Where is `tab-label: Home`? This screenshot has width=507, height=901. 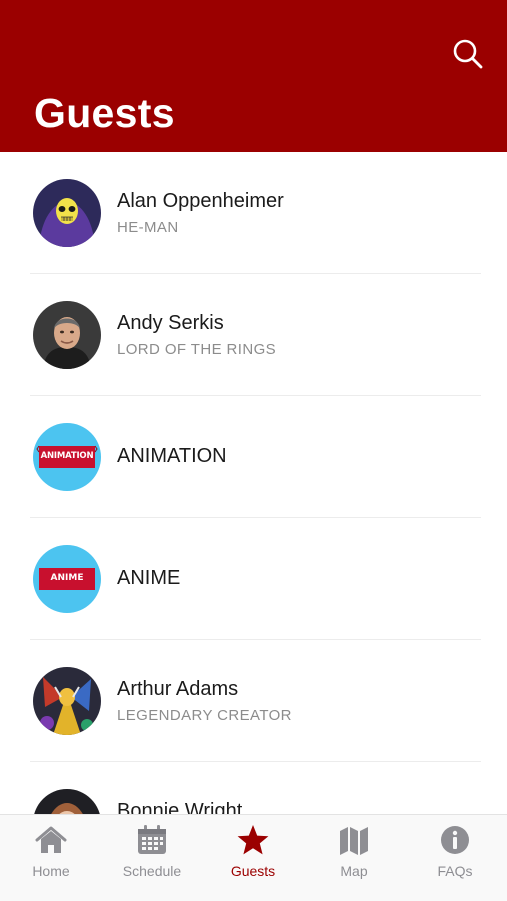 tab-label: Home is located at coordinates (51, 871).